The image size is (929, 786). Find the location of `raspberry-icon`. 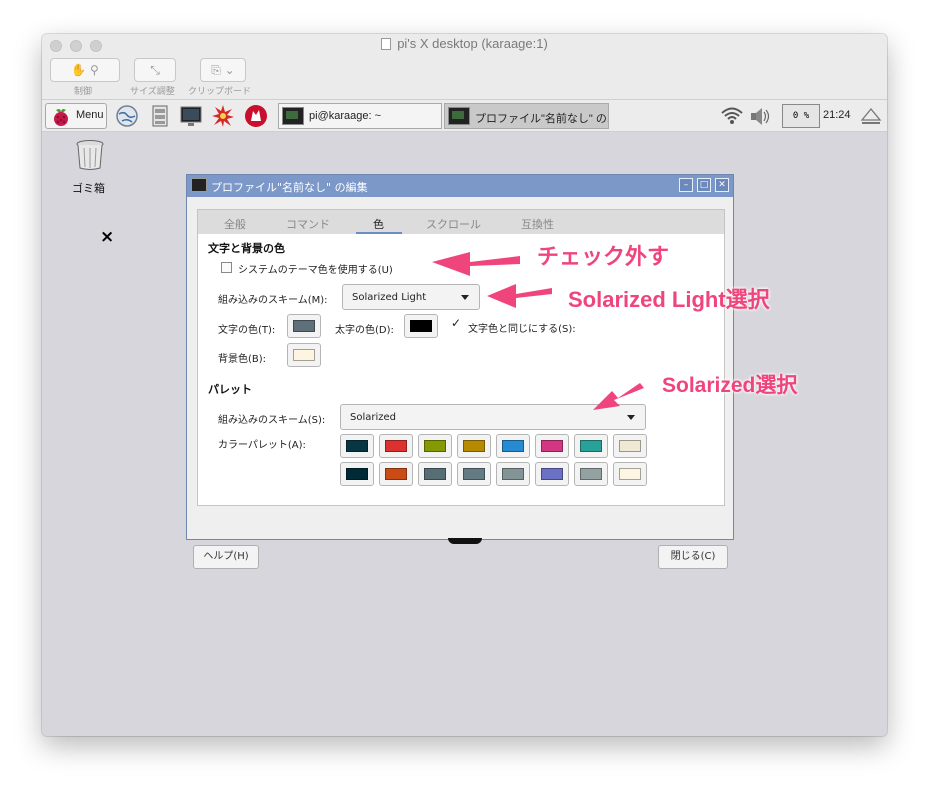

raspberry-icon is located at coordinates (61, 117).